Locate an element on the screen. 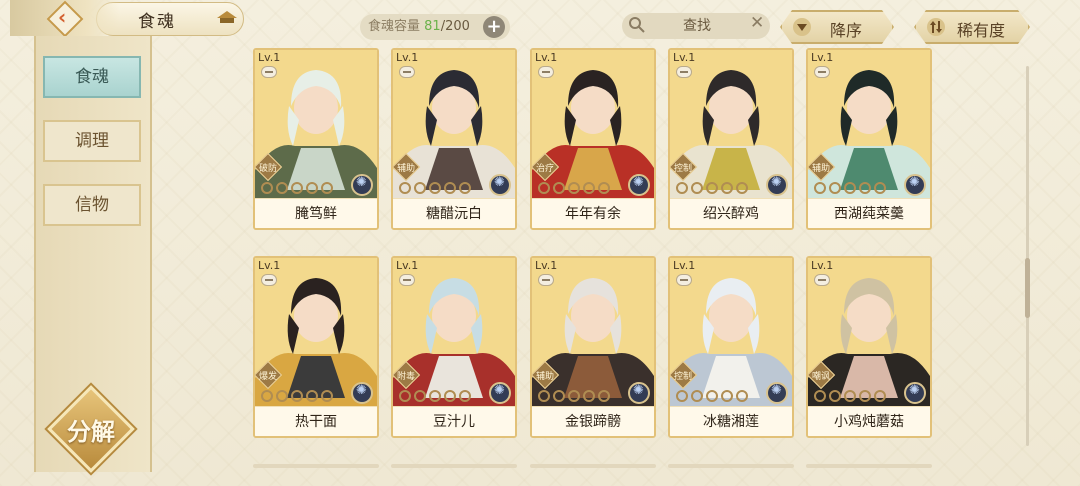  hat-icon is located at coordinates (227, 17).